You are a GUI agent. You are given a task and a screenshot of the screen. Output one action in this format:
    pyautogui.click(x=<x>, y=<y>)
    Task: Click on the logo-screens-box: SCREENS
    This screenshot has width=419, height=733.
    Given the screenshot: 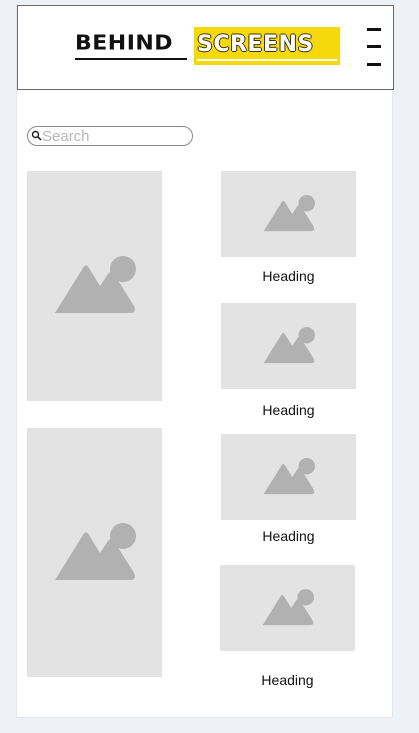 What is the action you would take?
    pyautogui.click(x=267, y=46)
    